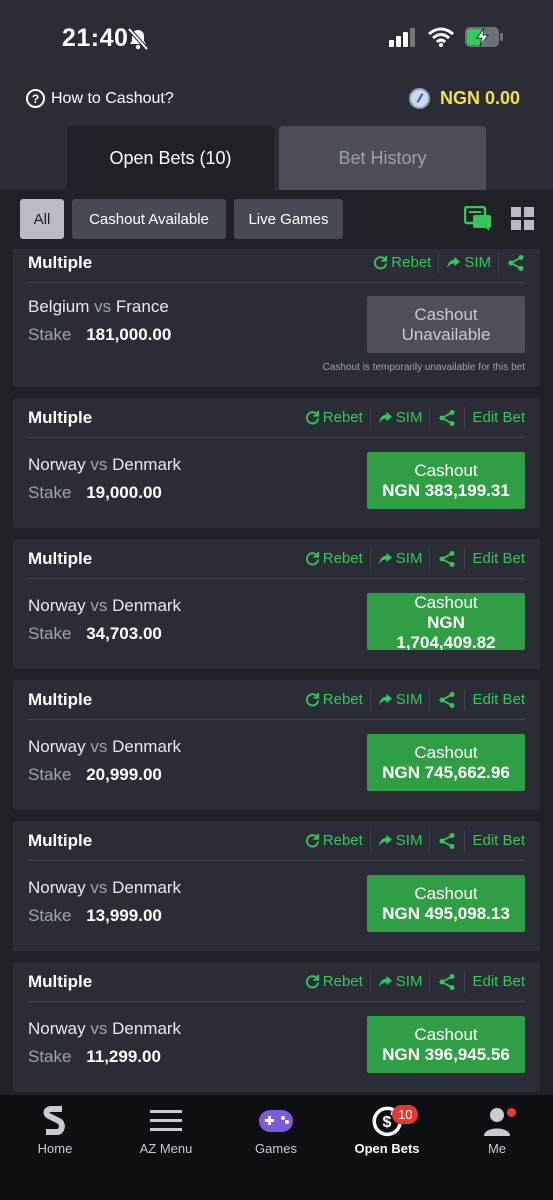 The width and height of the screenshot is (553, 1200). Describe the element at coordinates (497, 1148) in the screenshot. I see `nav-me-label: Me` at that location.